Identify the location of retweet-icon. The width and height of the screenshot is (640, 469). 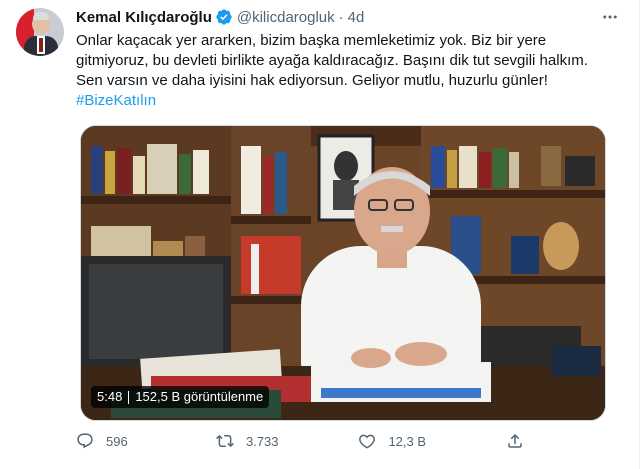
(225, 441).